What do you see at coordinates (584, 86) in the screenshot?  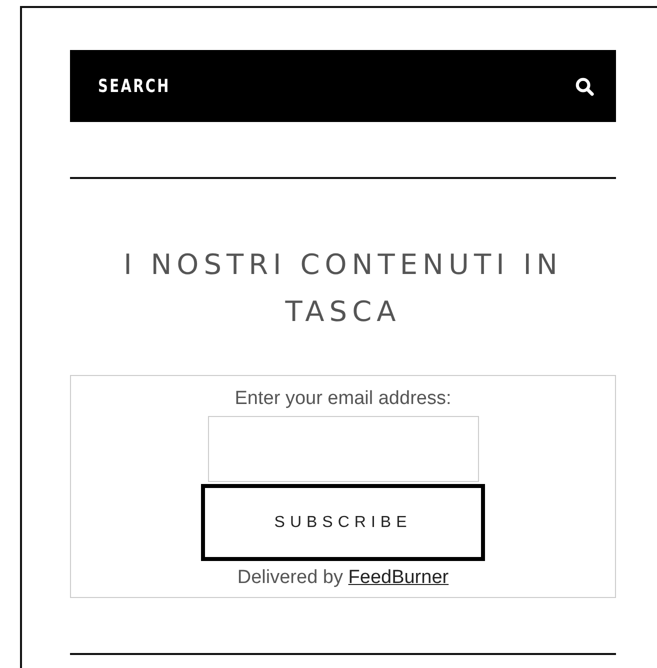 I see `search-icon` at bounding box center [584, 86].